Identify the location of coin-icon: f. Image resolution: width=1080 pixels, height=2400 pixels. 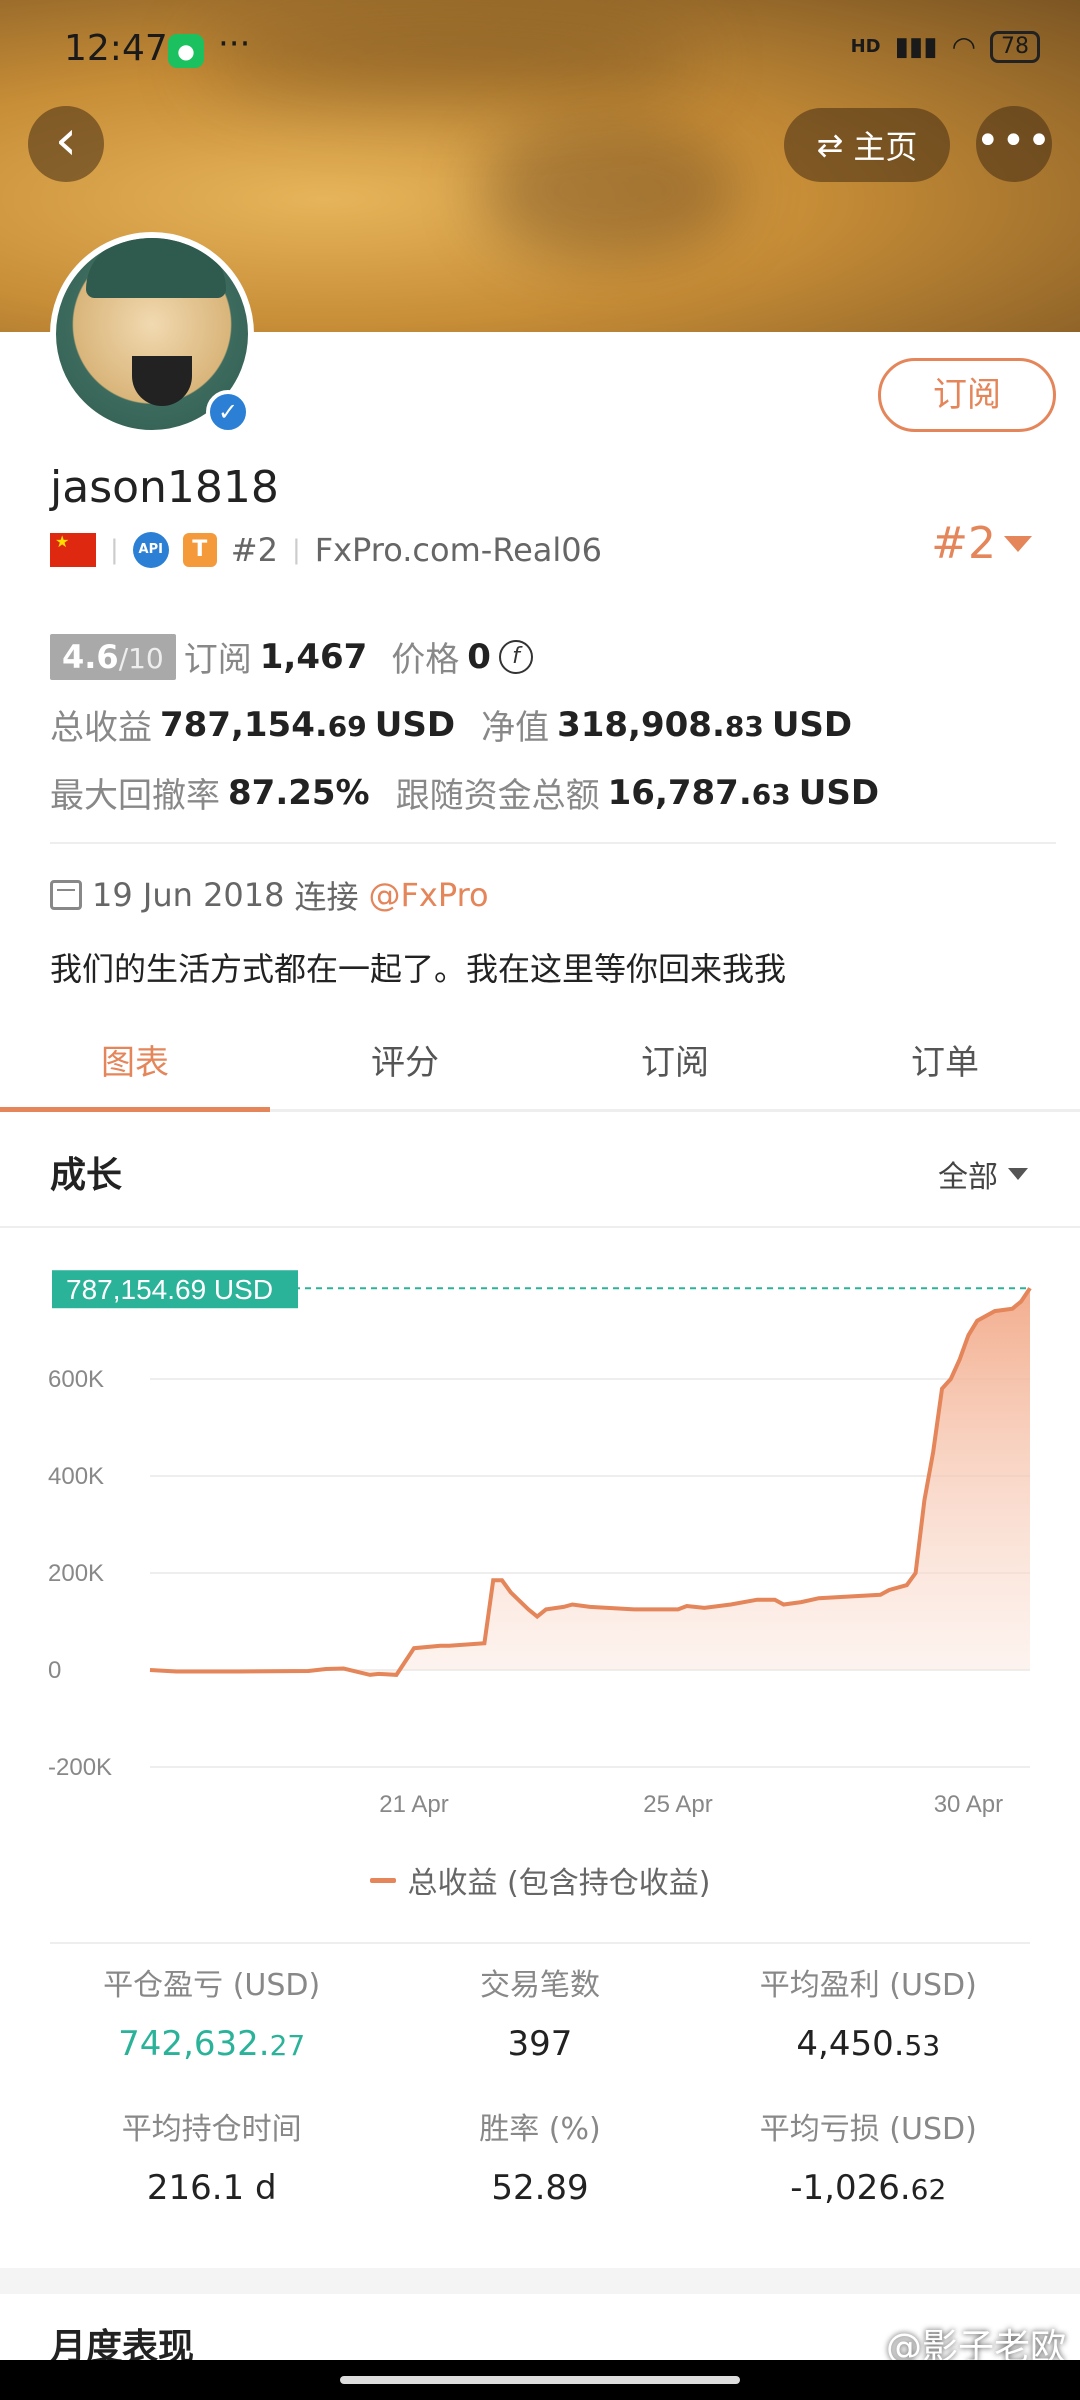
(515, 656).